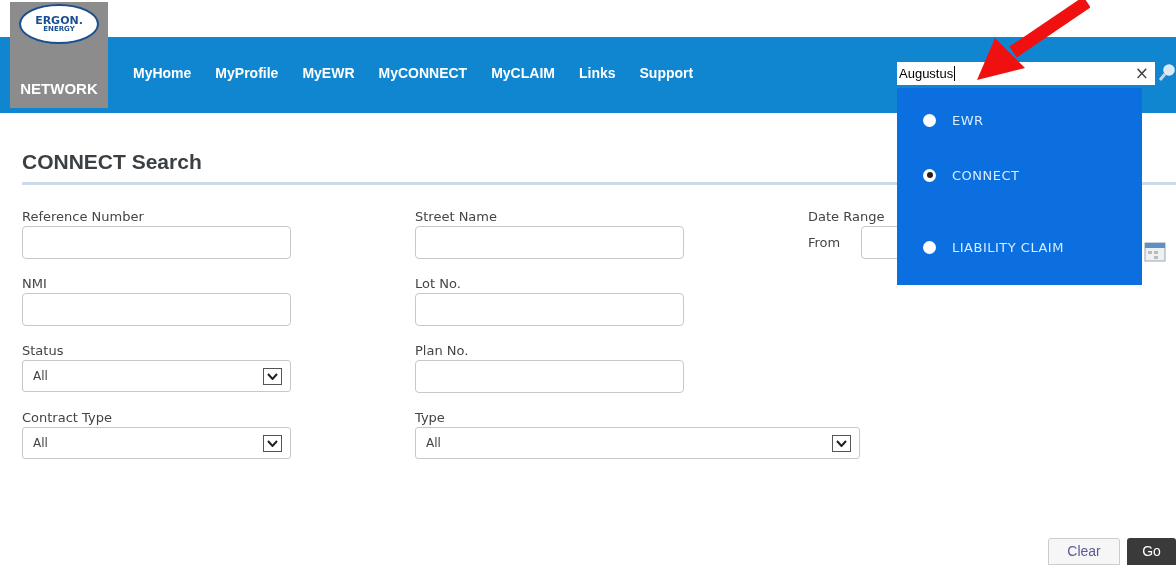 Image resolution: width=1176 pixels, height=565 pixels. What do you see at coordinates (666, 73) in the screenshot?
I see `nav-link: Support` at bounding box center [666, 73].